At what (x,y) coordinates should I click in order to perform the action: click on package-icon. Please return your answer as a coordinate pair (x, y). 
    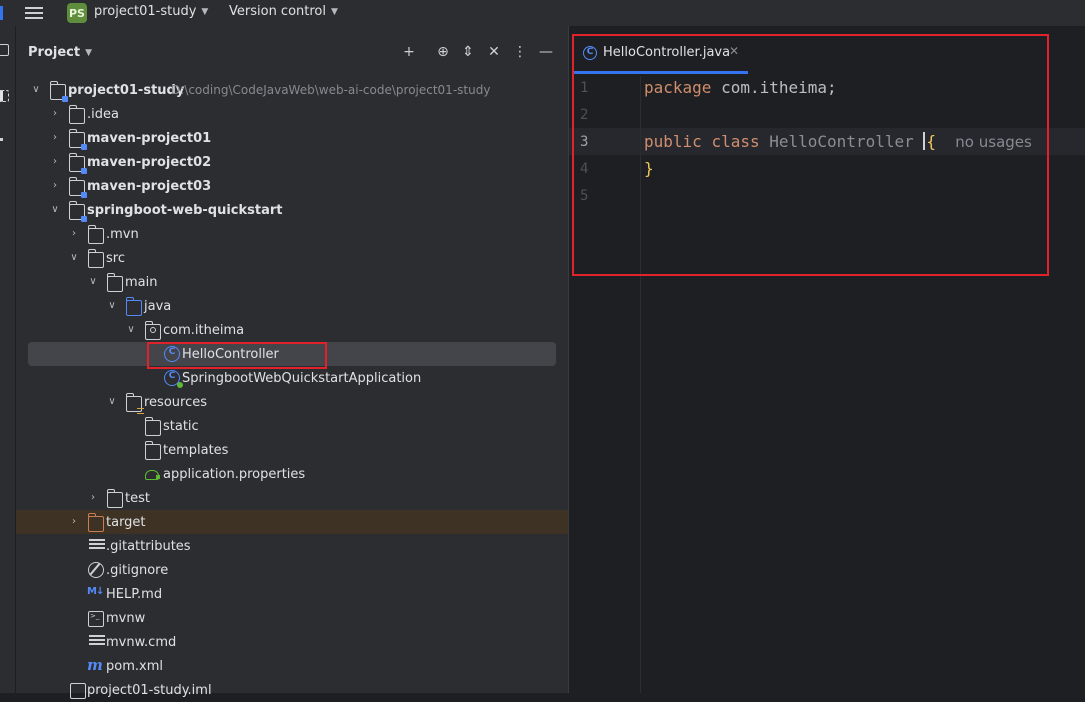
    Looking at the image, I should click on (152, 330).